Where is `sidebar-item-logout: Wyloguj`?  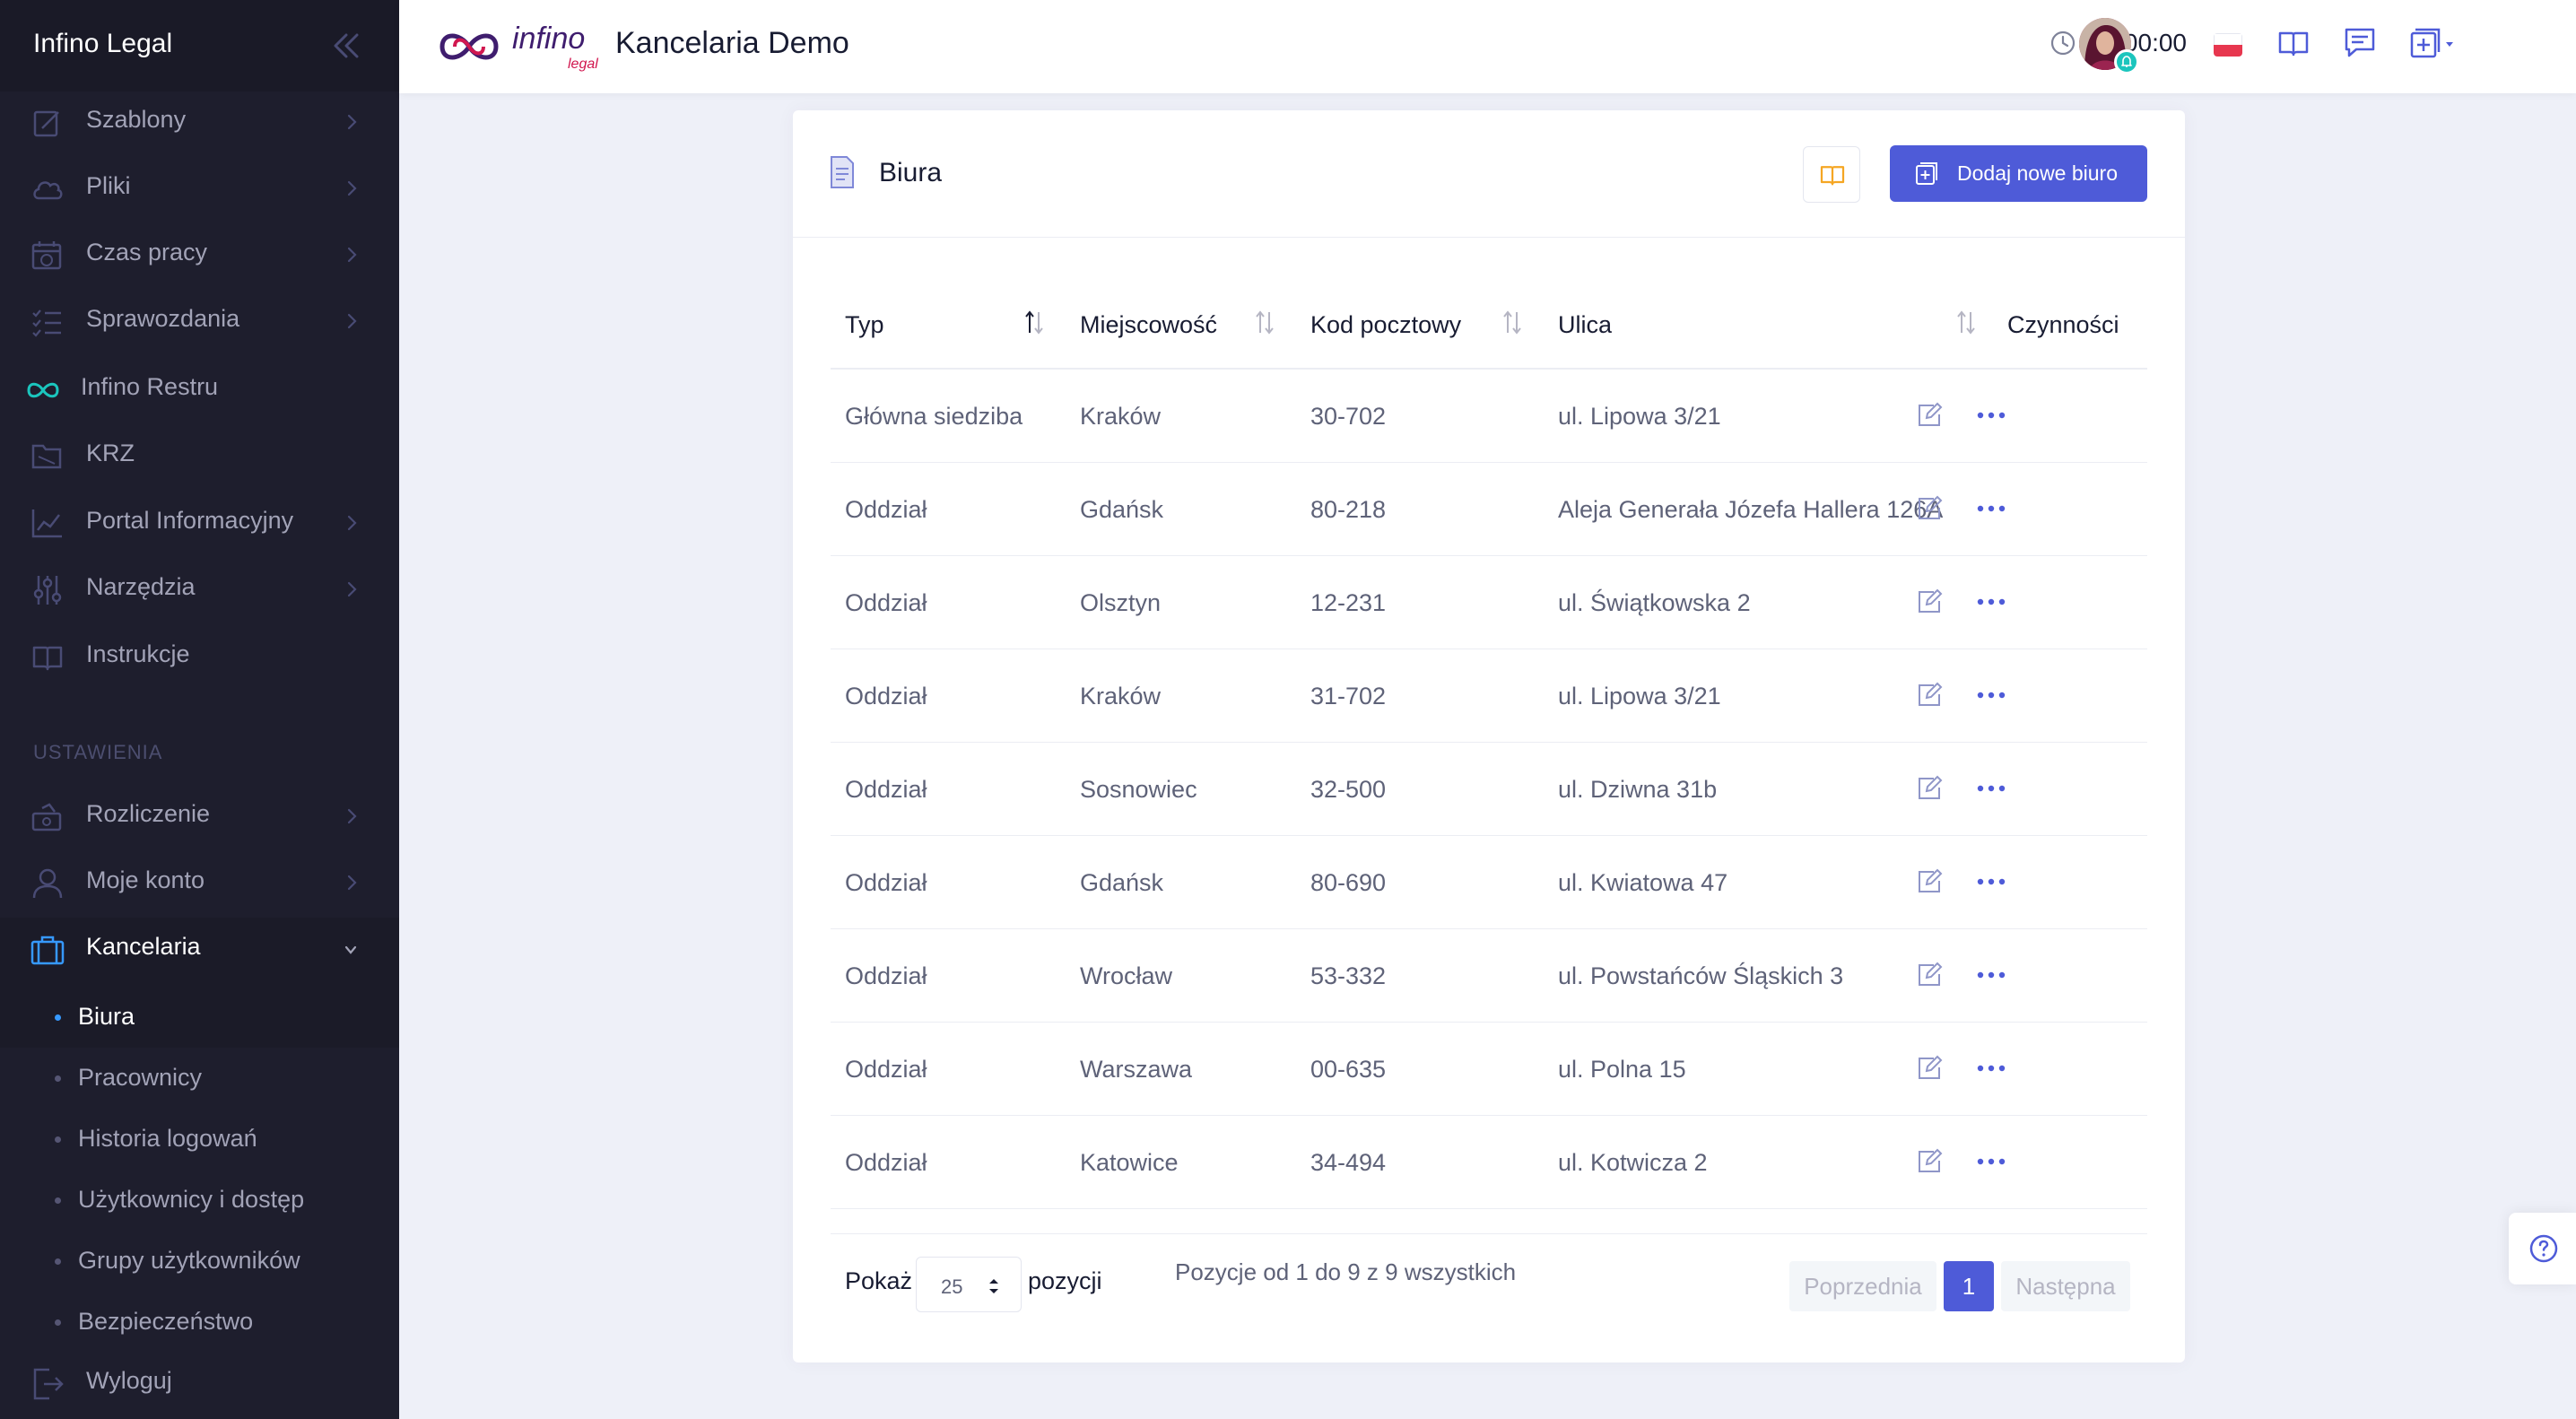 sidebar-item-logout: Wyloguj is located at coordinates (199, 1383).